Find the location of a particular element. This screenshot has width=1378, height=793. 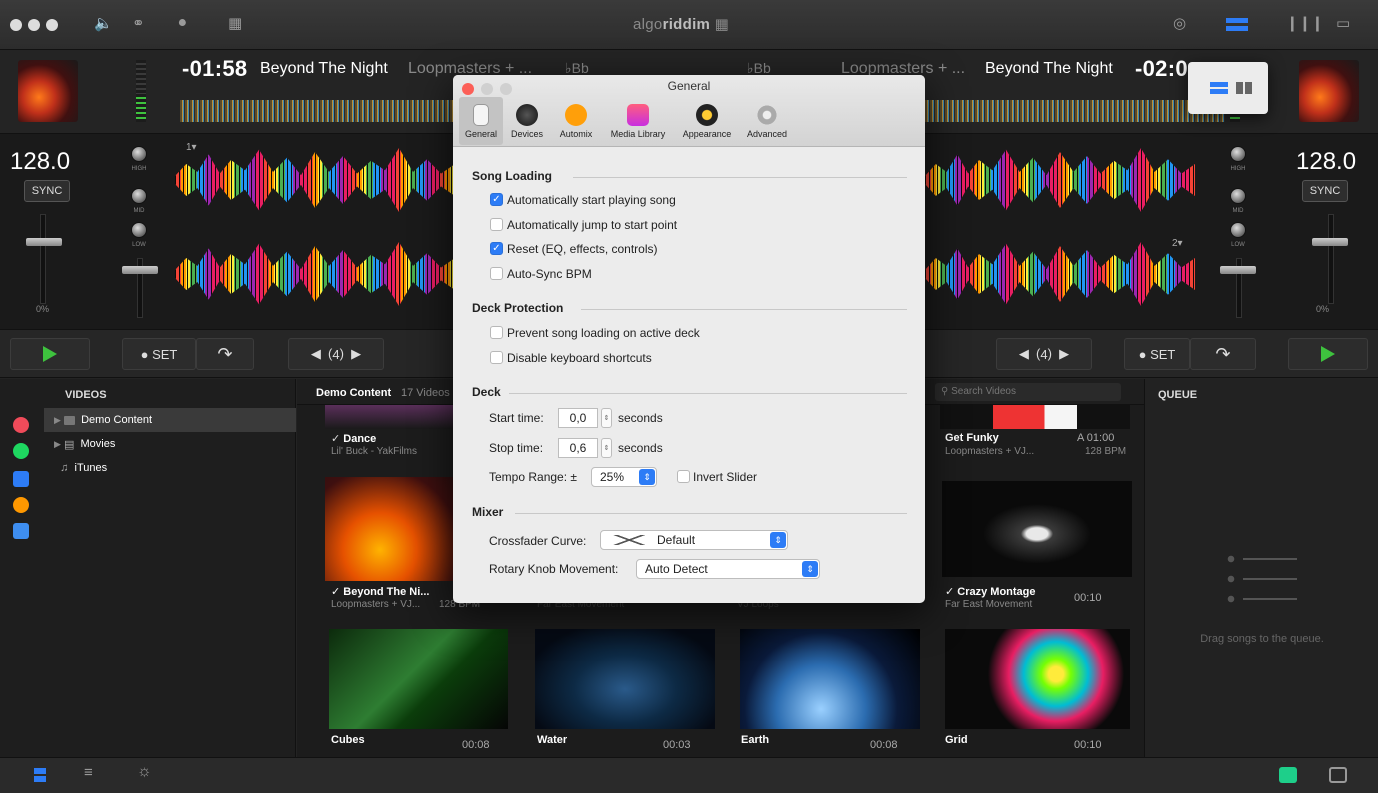

tile-cubes-thumb is located at coordinates (418, 679).